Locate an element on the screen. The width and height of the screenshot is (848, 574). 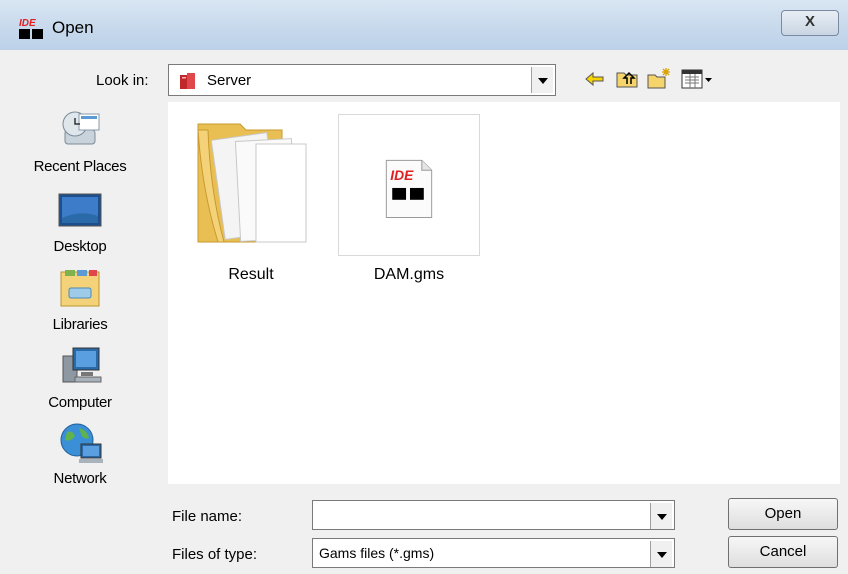
close-button: X is located at coordinates (810, 23).